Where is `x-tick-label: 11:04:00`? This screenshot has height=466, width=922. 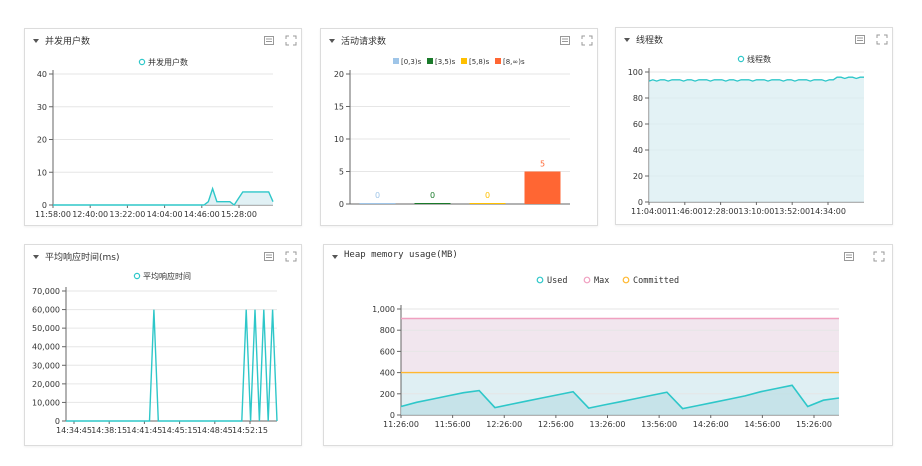
x-tick-label: 11:04:00 is located at coordinates (649, 211).